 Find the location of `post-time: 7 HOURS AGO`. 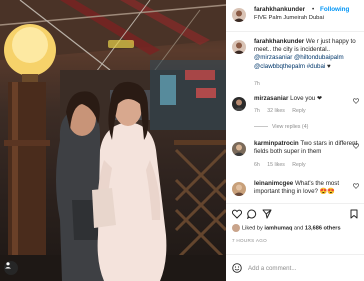

post-time: 7 HOURS AGO is located at coordinates (249, 240).